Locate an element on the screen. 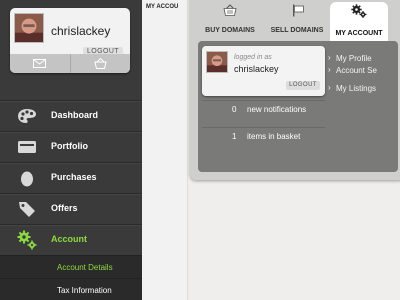 The height and width of the screenshot is (300, 400). nav-item-portfolio: Portfolio is located at coordinates (71, 146).